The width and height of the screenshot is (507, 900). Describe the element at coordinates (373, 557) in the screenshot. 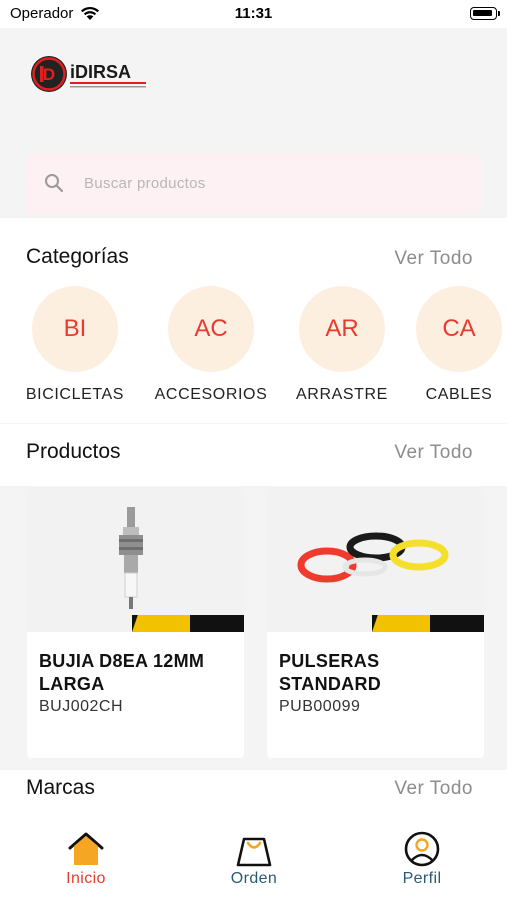

I see `bracelets-image` at that location.